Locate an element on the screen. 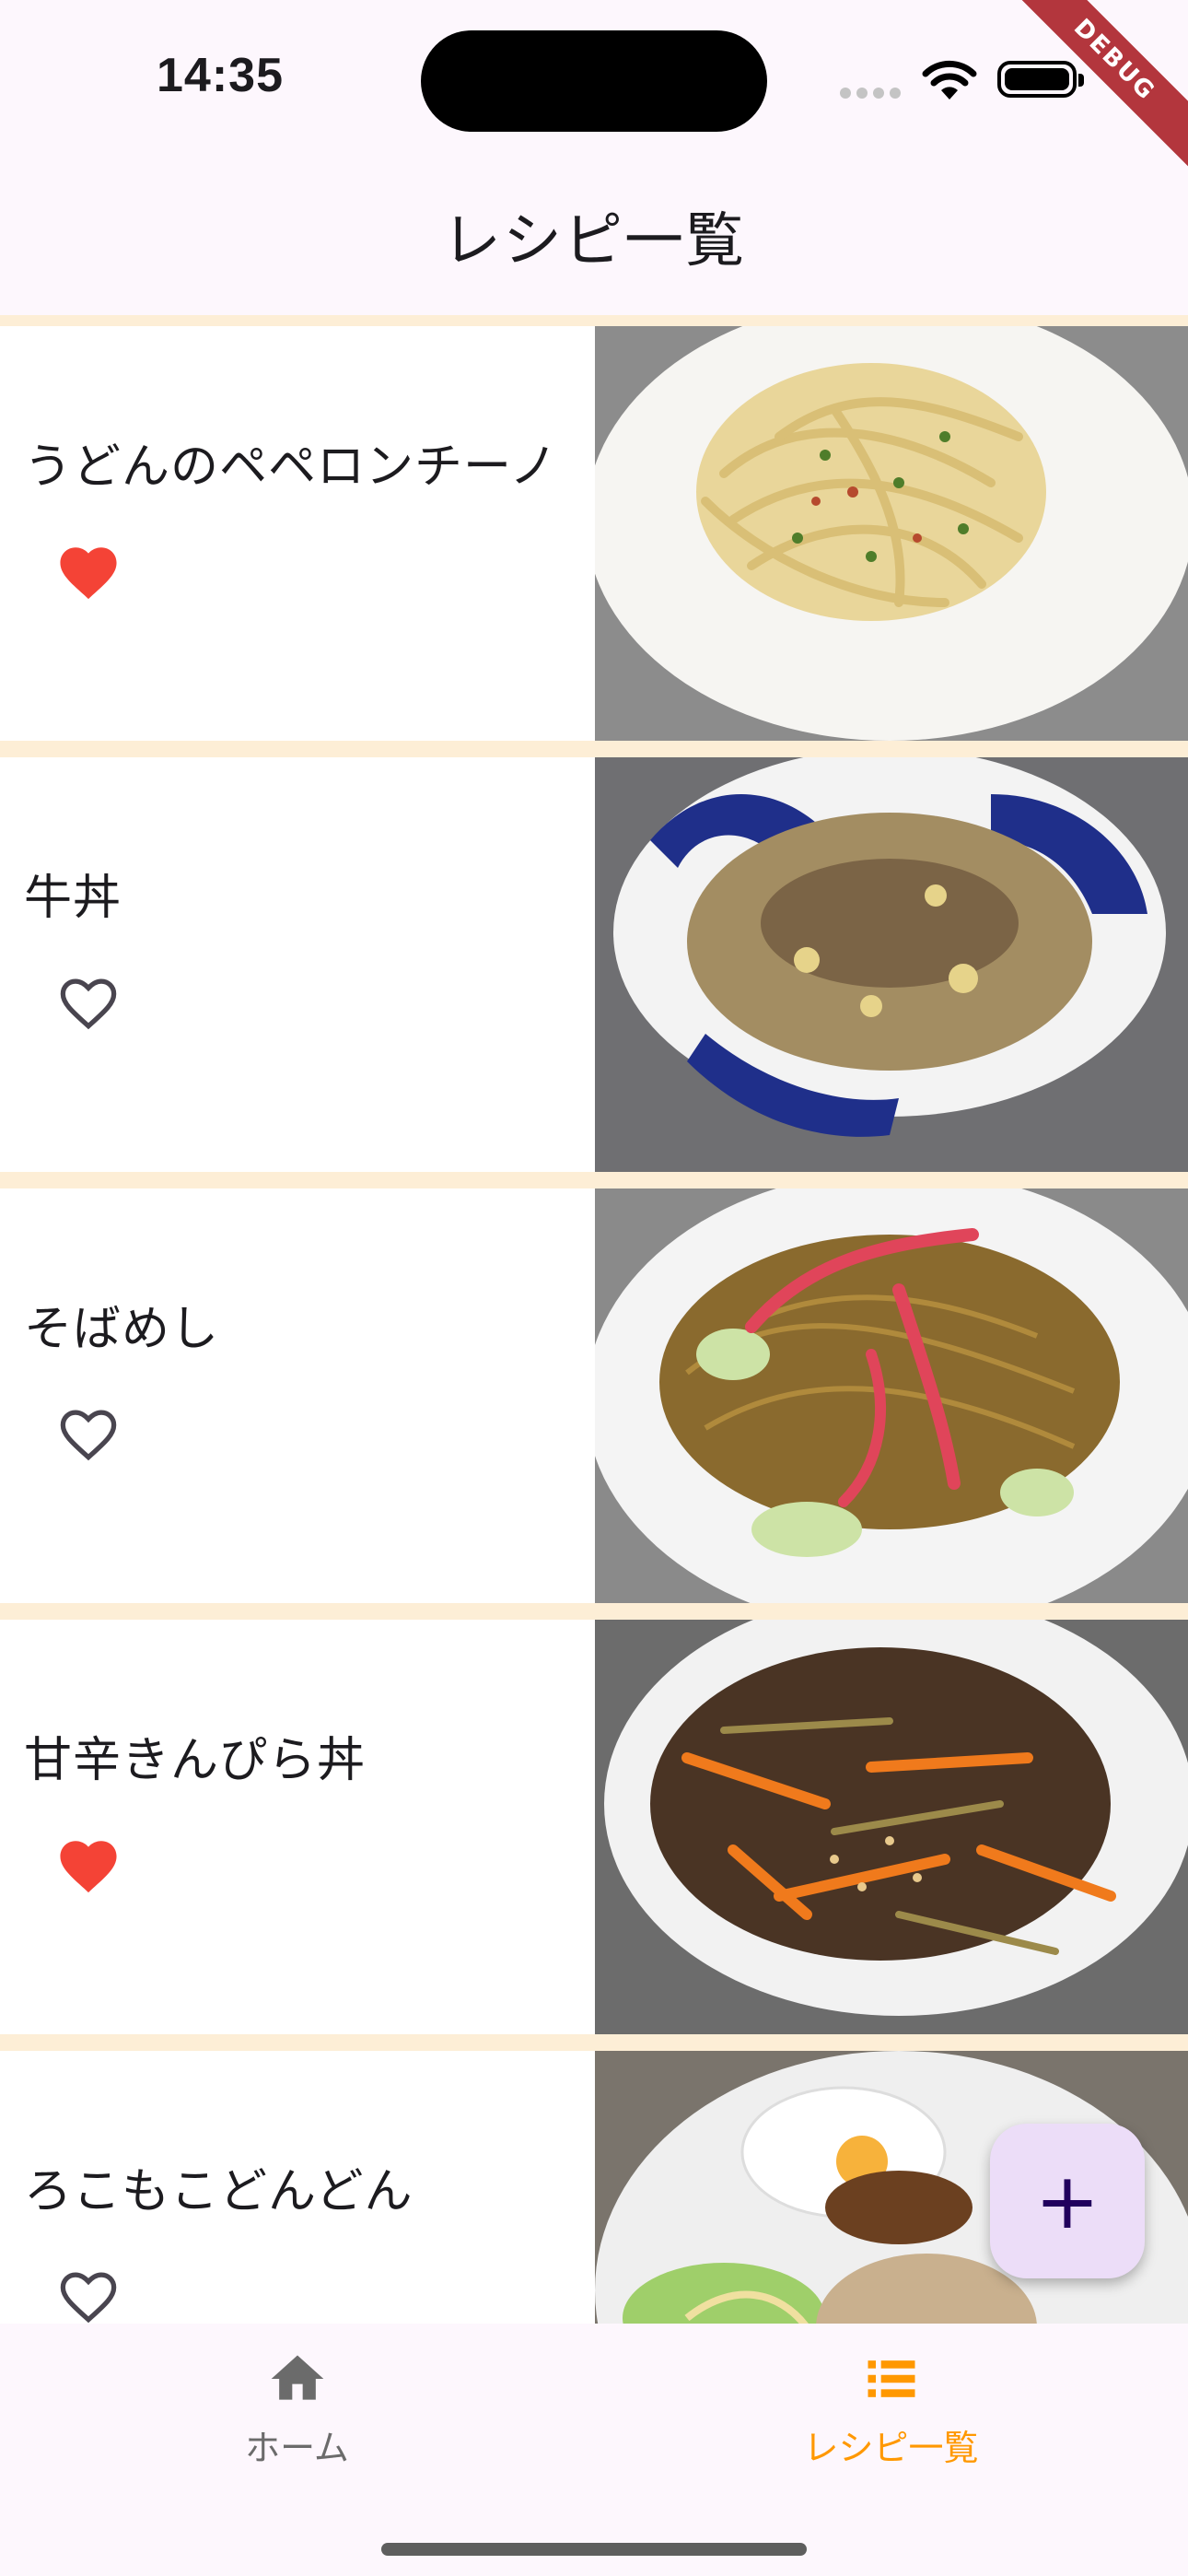 This screenshot has width=1188, height=2576. recipe-title: 牛丼 is located at coordinates (73, 898).